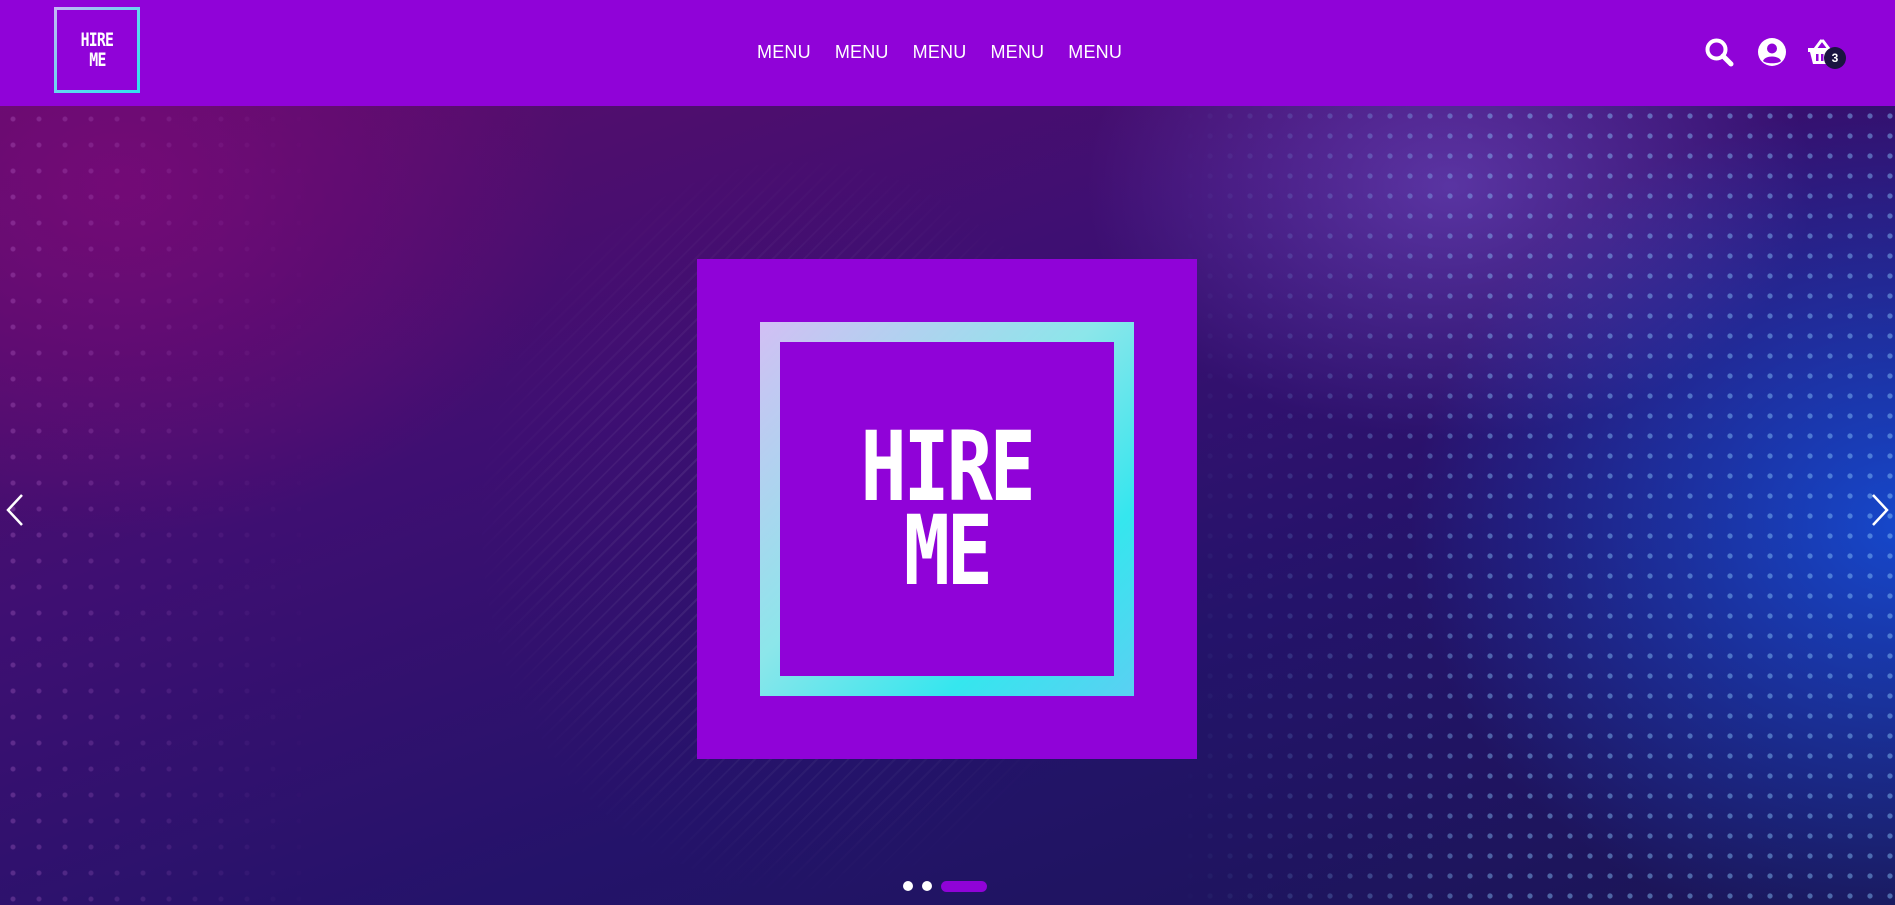 The height and width of the screenshot is (905, 1895). I want to click on logo-text-line1: HIRE, so click(97, 40).